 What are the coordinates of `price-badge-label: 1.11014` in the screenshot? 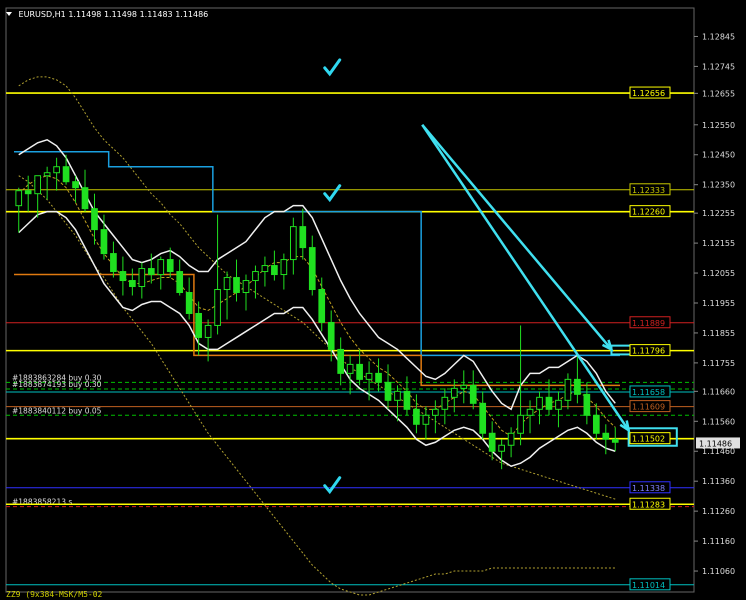 It's located at (648, 585).